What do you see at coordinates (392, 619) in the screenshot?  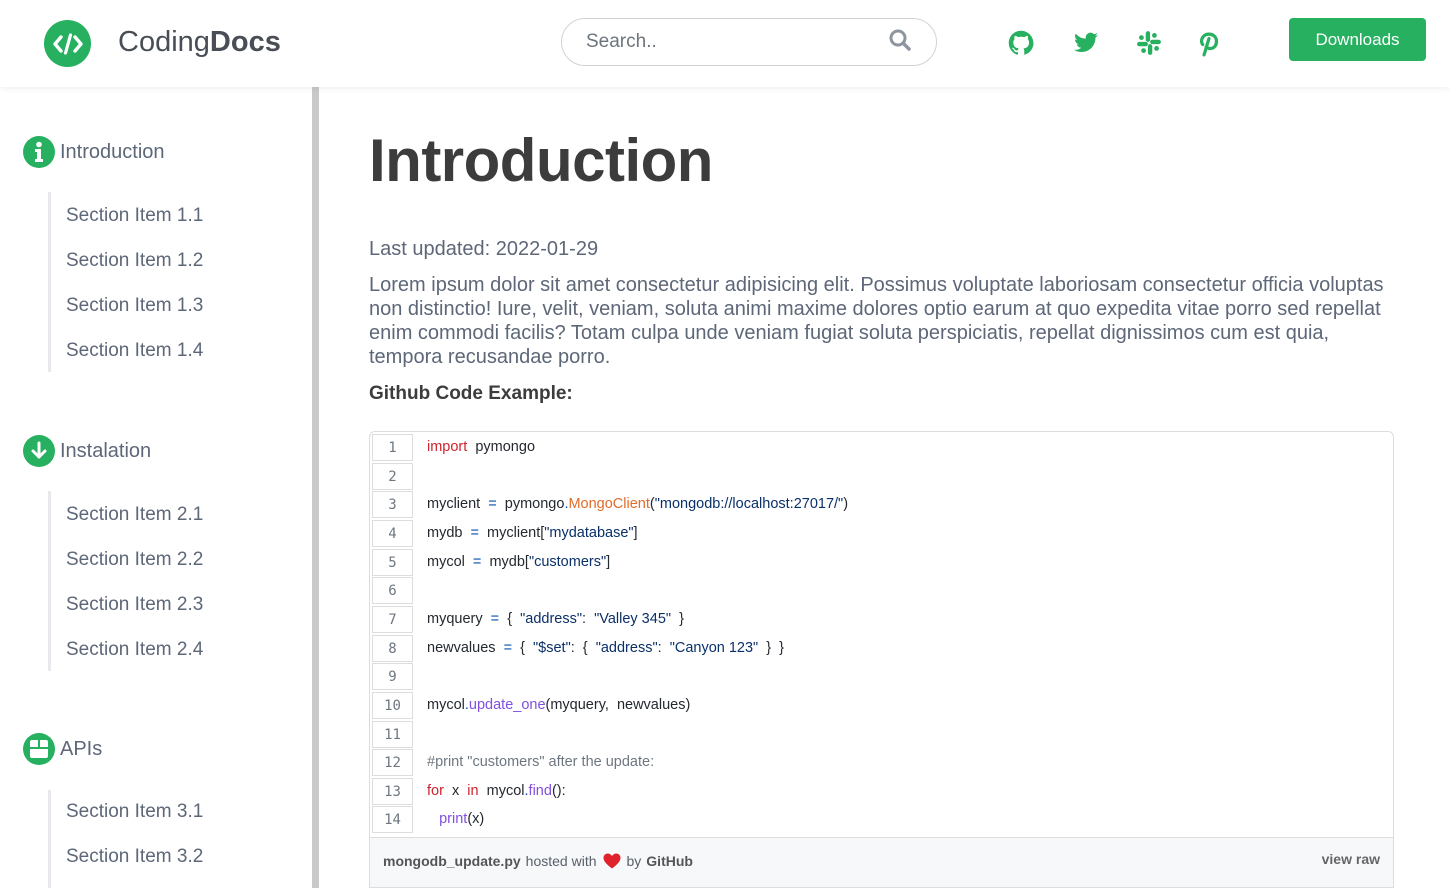 I see `line-number: 7` at bounding box center [392, 619].